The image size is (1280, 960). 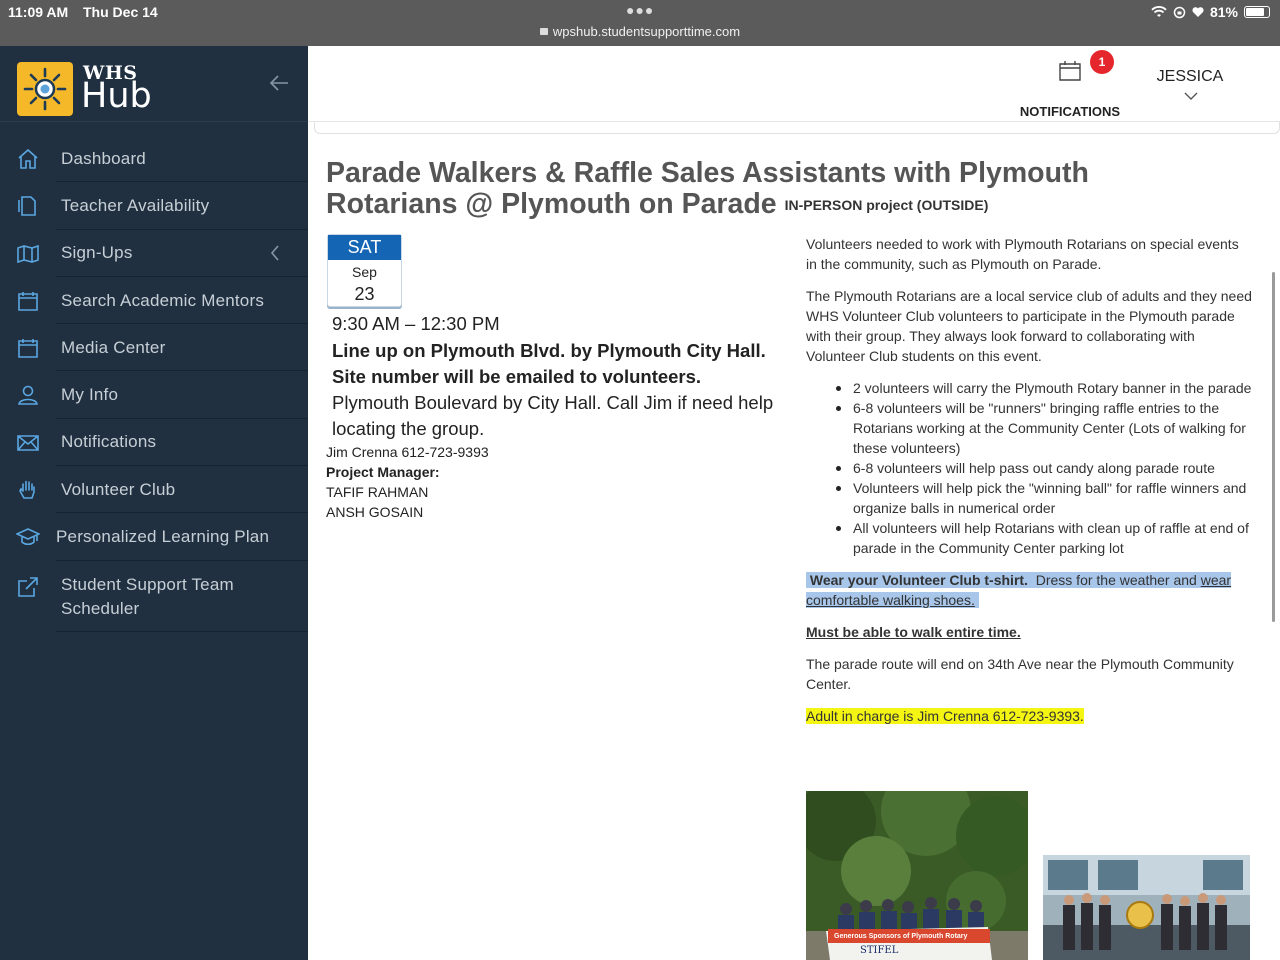 What do you see at coordinates (377, 492) in the screenshot?
I see `project-manager-name: TAFIF RAHMAN` at bounding box center [377, 492].